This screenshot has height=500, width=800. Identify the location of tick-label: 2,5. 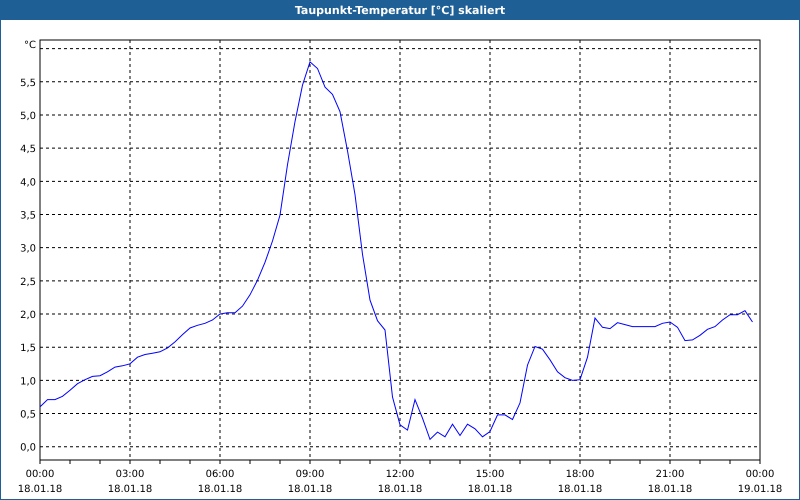
(28, 282).